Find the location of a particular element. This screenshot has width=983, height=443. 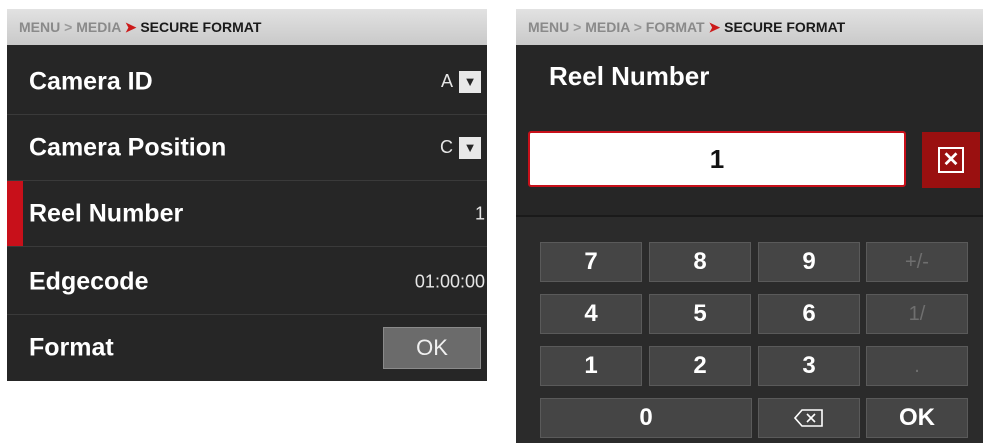

camera-position-row: Camera Position C ▼ is located at coordinates (247, 148).